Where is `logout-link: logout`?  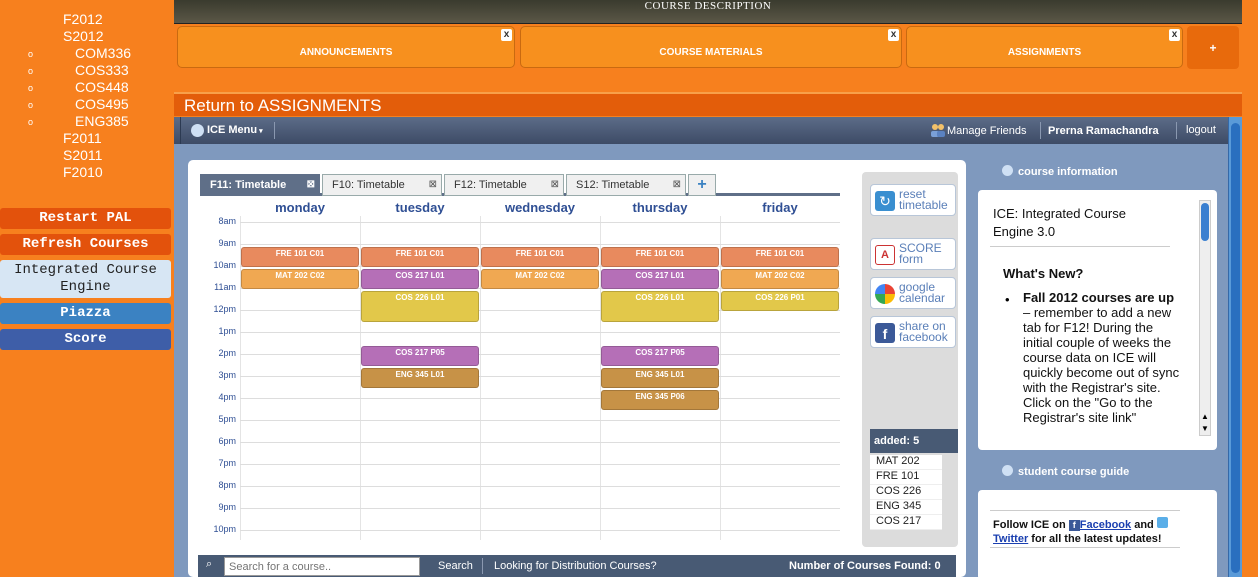
logout-link: logout is located at coordinates (1201, 130).